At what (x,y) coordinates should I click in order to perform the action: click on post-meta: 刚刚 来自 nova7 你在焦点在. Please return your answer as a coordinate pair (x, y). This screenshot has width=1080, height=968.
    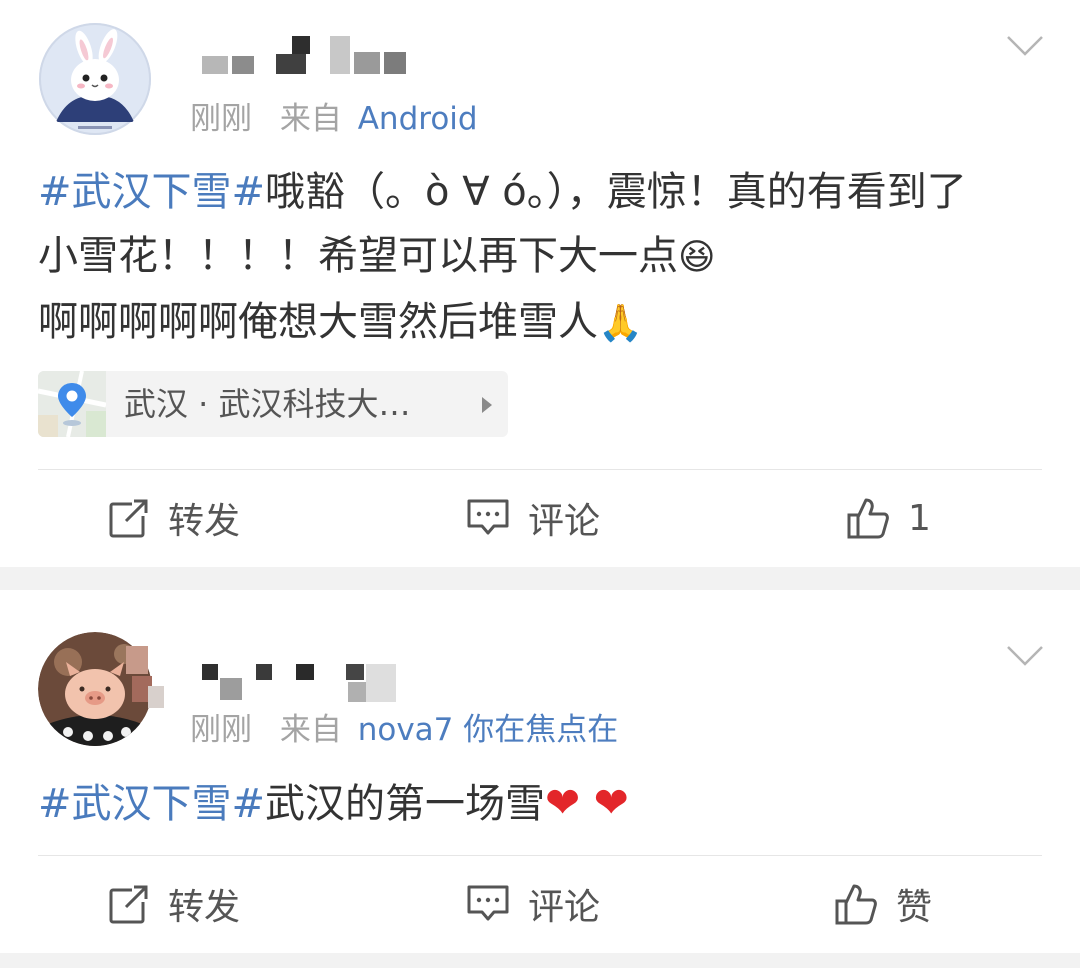
    Looking at the image, I should click on (404, 730).